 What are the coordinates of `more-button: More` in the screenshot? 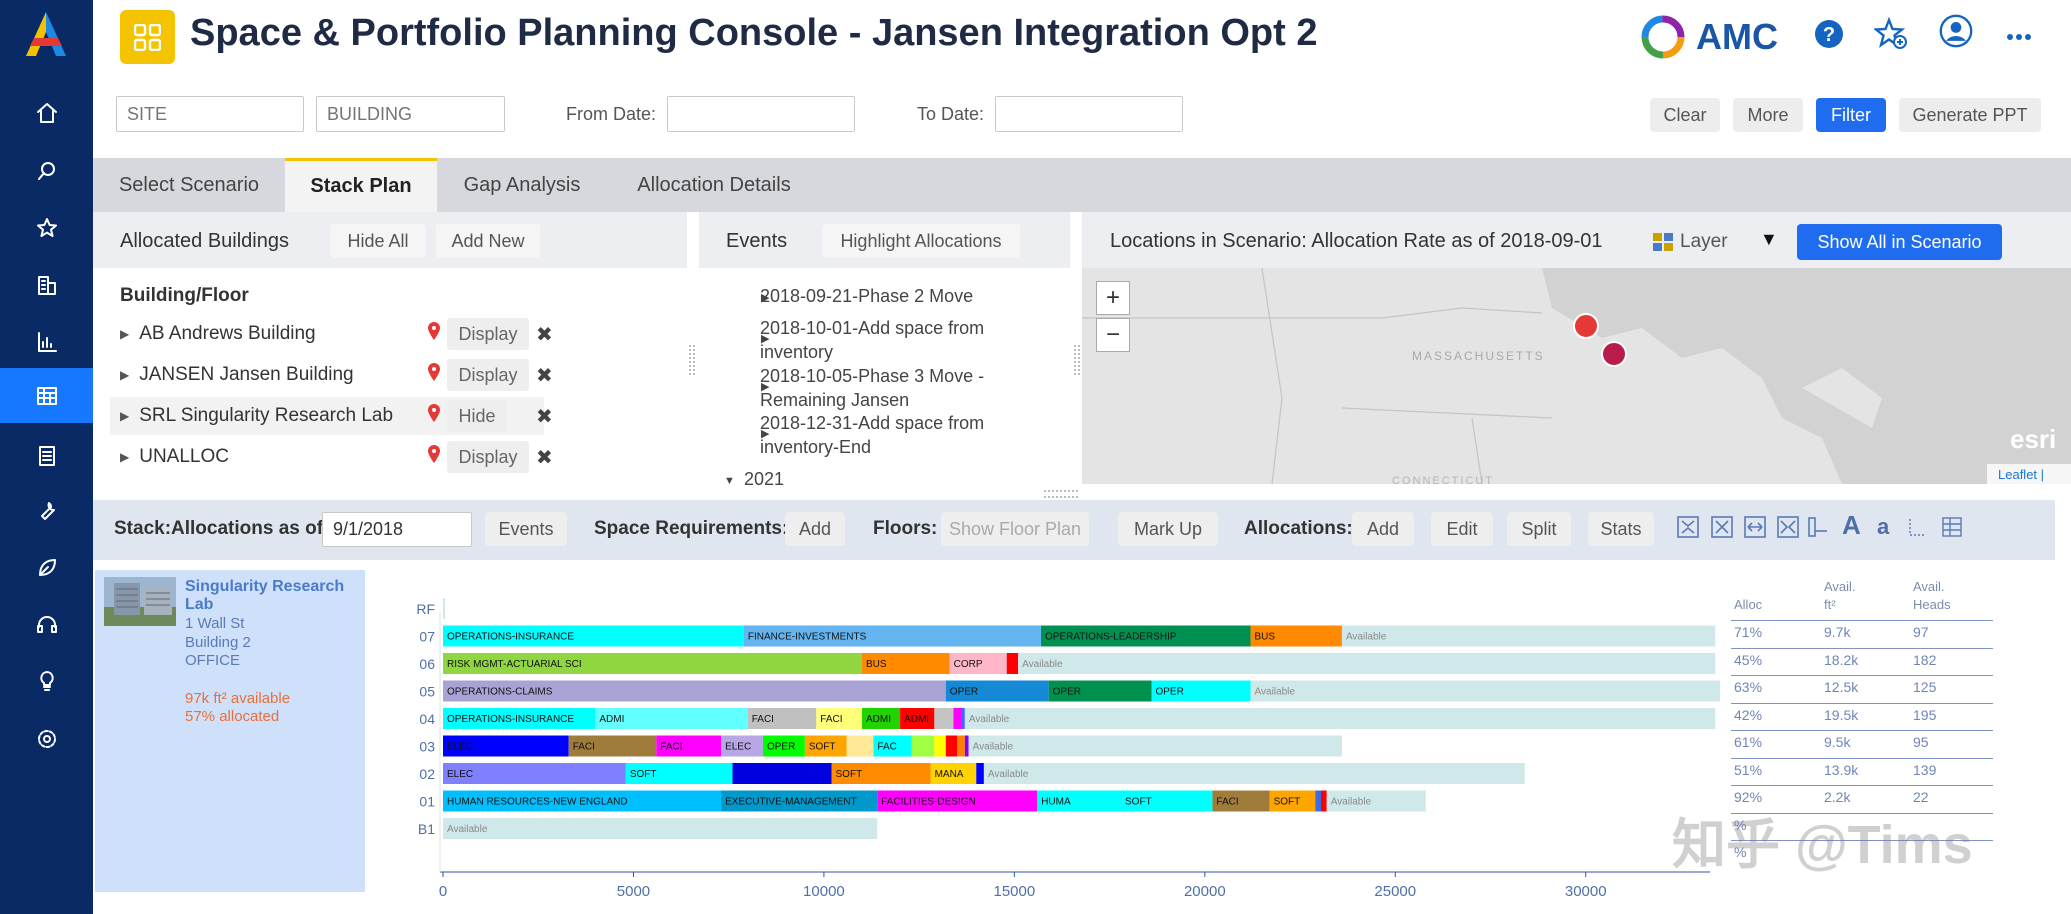 It's located at (1768, 115).